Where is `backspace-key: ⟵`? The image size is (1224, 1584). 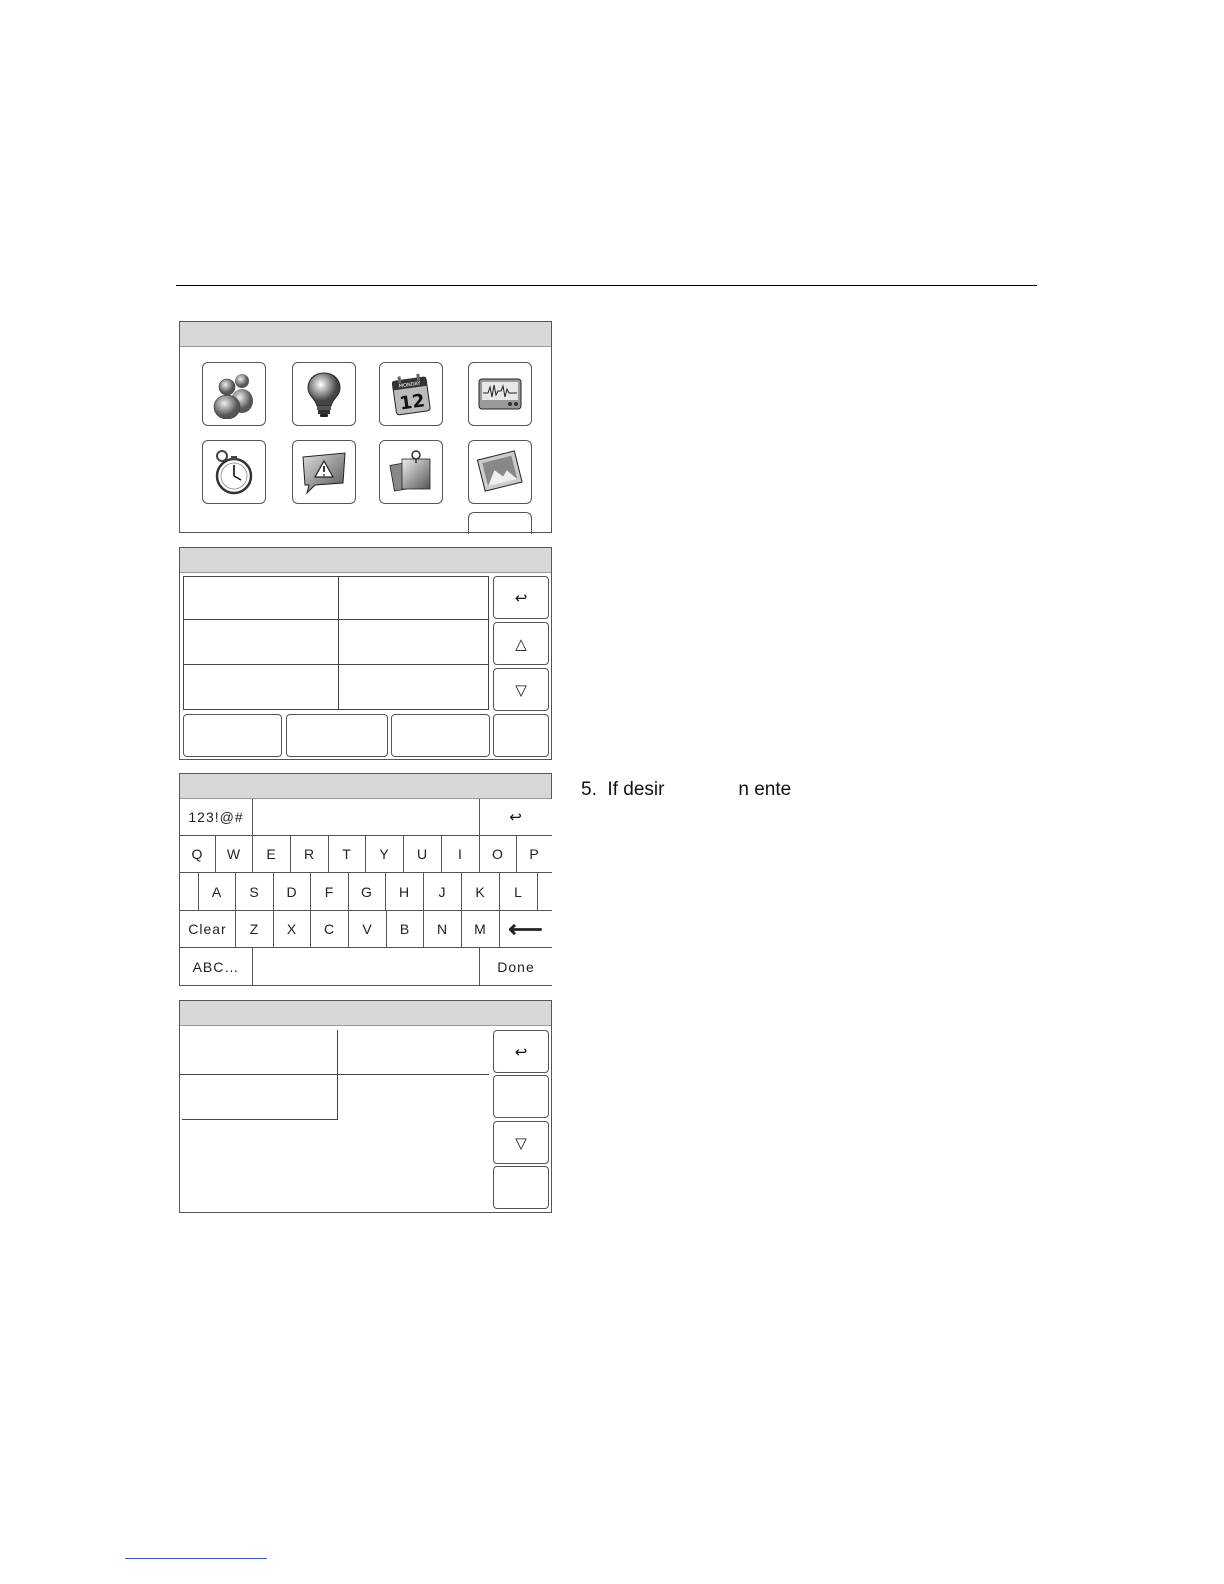 backspace-key: ⟵ is located at coordinates (526, 929).